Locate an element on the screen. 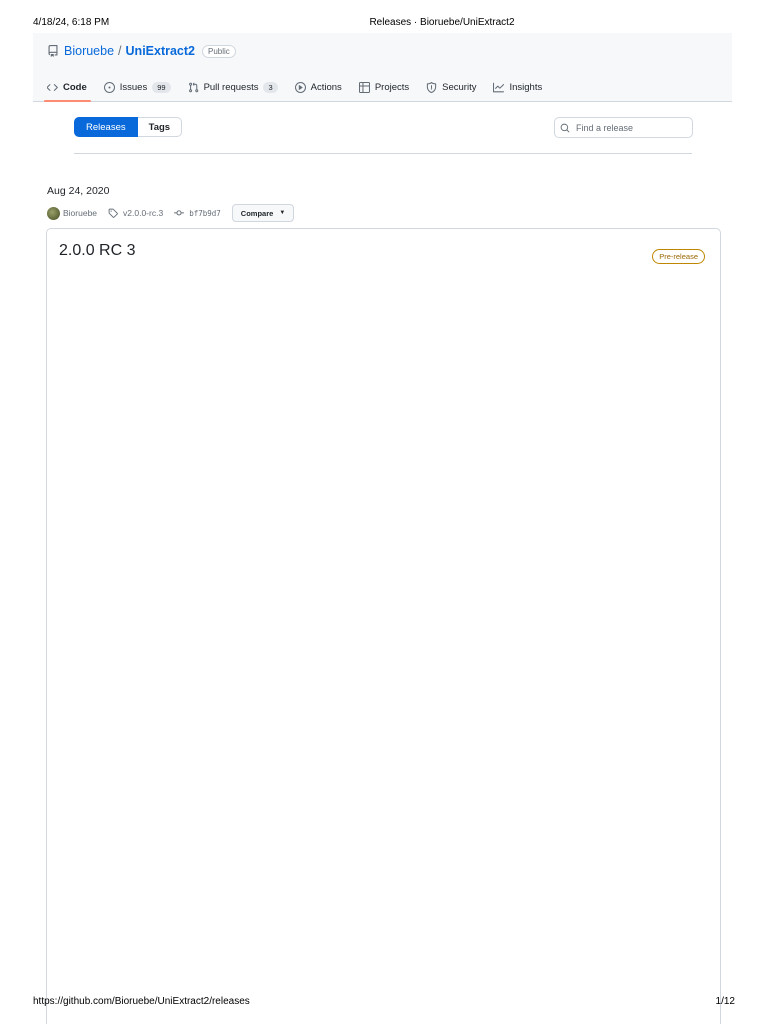 The width and height of the screenshot is (768, 1024). releases-subnav: Releases Tags is located at coordinates (128, 127).